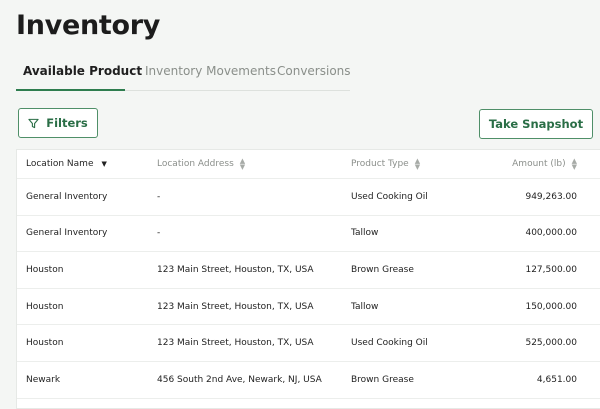 This screenshot has width=600, height=409. Describe the element at coordinates (239, 379) in the screenshot. I see `cell-location-address: 456 South 2nd Ave, Newark, NJ, USA` at that location.